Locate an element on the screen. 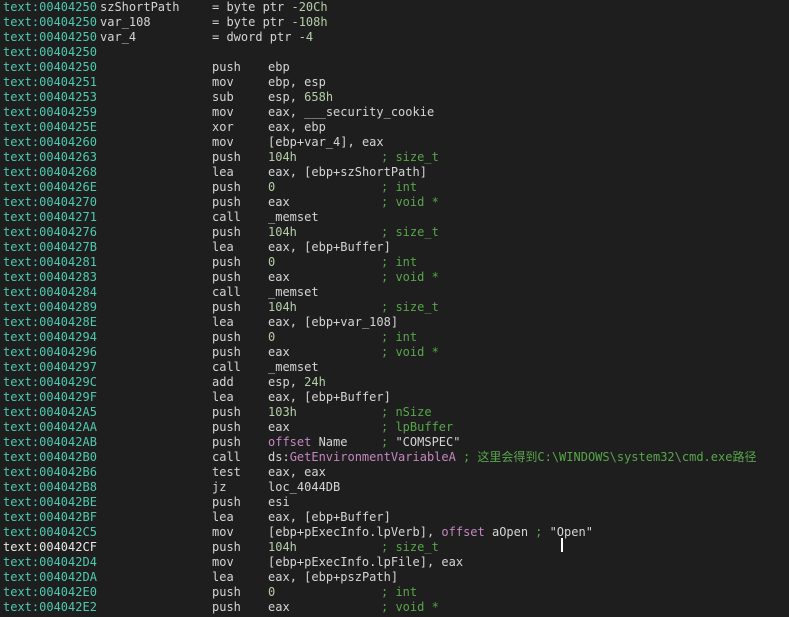 The width and height of the screenshot is (789, 617). address: text:0040426E is located at coordinates (50, 187).